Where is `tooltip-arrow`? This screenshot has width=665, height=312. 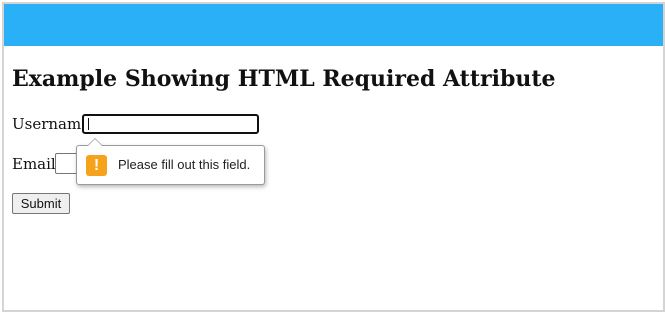 tooltip-arrow is located at coordinates (95, 142).